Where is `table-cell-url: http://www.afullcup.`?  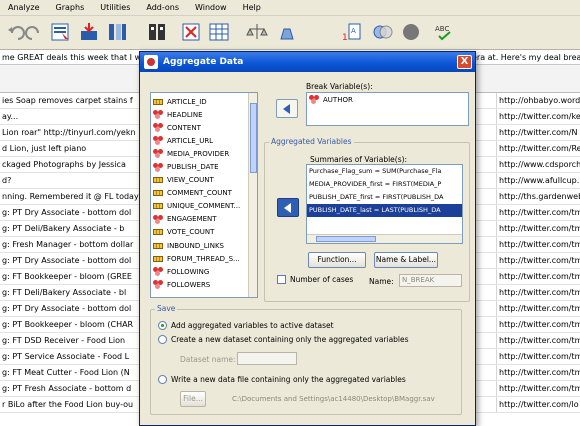 table-cell-url: http://www.afullcup. is located at coordinates (538, 180).